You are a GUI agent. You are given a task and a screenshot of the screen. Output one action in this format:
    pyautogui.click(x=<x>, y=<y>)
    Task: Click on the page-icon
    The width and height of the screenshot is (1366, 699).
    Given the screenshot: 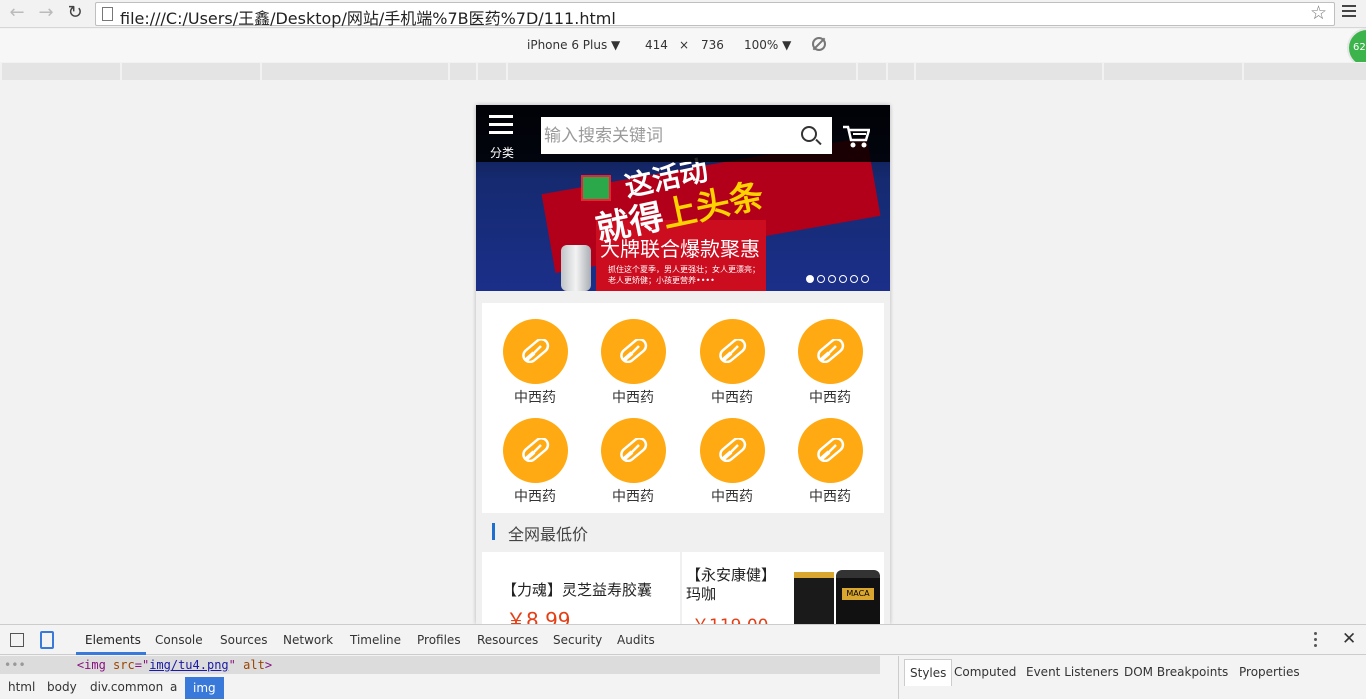 What is the action you would take?
    pyautogui.click(x=107, y=14)
    